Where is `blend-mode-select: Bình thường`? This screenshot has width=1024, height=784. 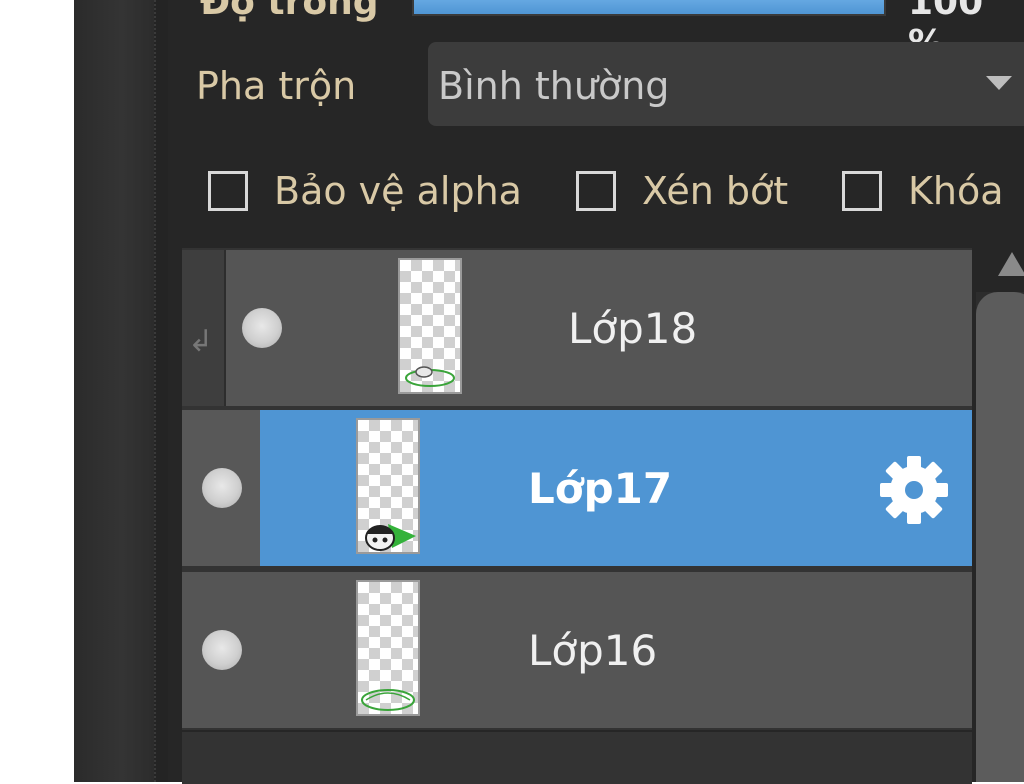 blend-mode-select: Bình thường is located at coordinates (726, 84).